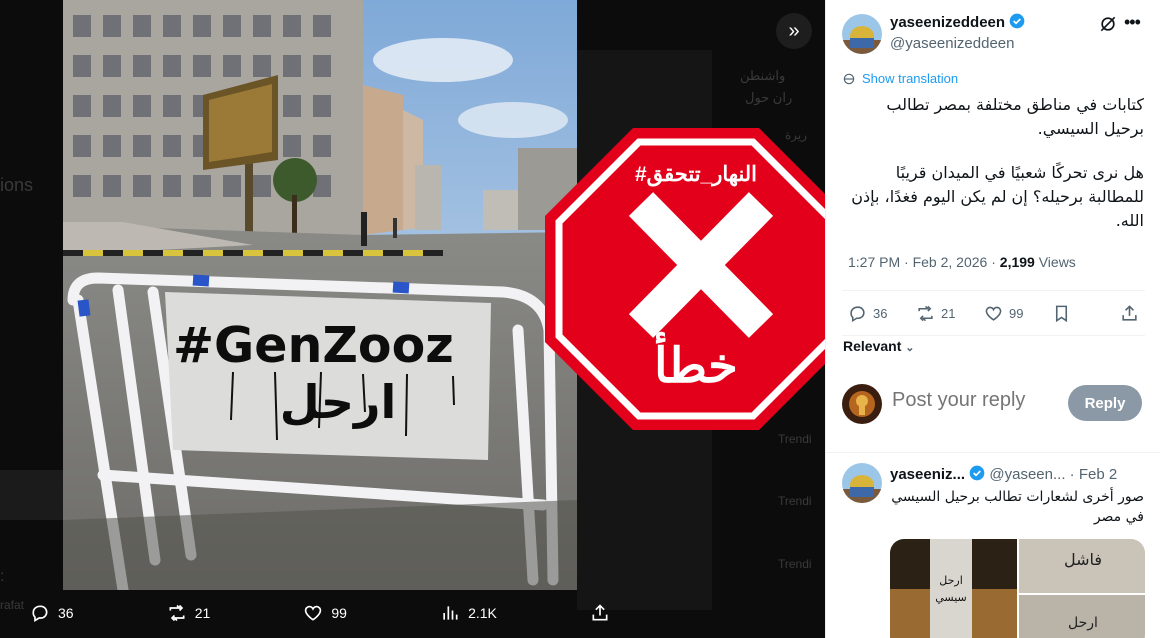 The width and height of the screenshot is (1160, 638). Describe the element at coordinates (202, 613) in the screenshot. I see `media-repost-count: 21` at that location.